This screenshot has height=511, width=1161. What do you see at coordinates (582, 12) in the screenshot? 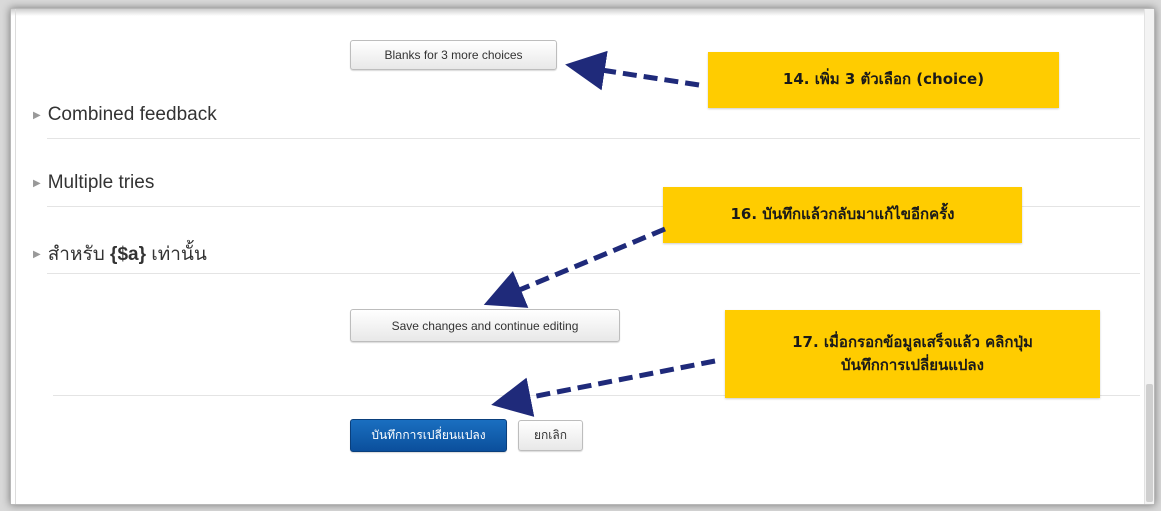
I see `window-top-border` at bounding box center [582, 12].